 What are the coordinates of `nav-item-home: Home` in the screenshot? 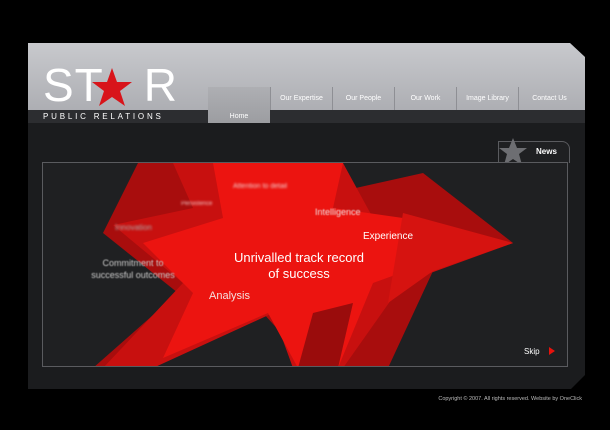 It's located at (239, 116).